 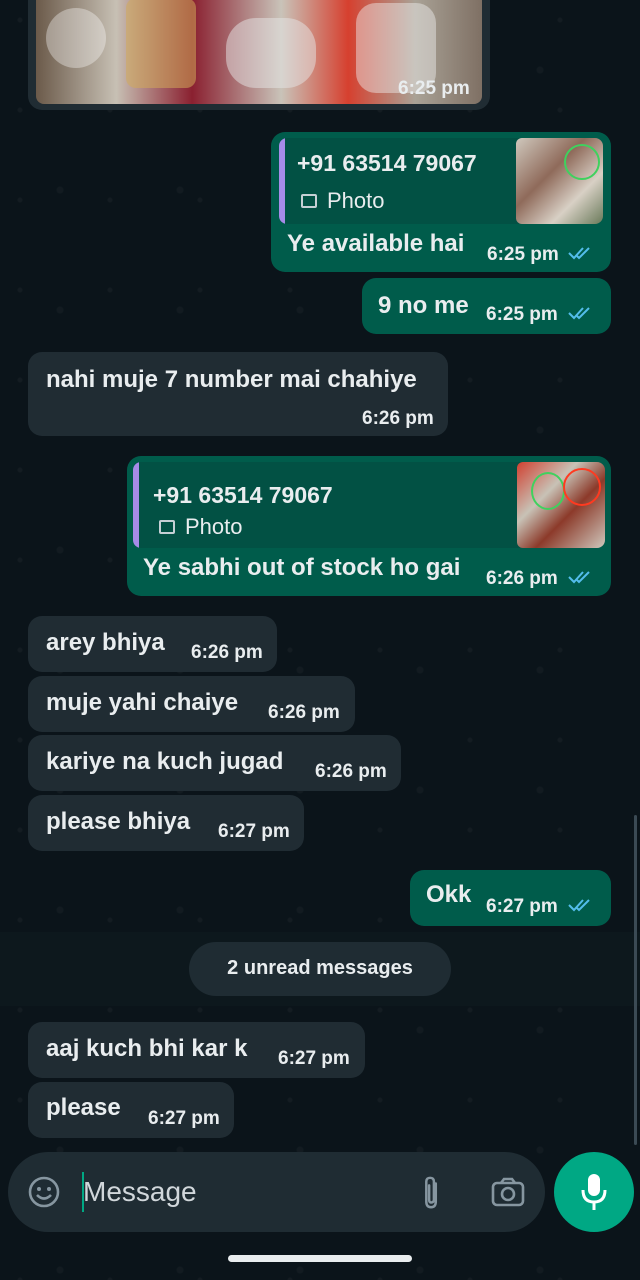 I want to click on camera-icon, so click(x=508, y=1192).